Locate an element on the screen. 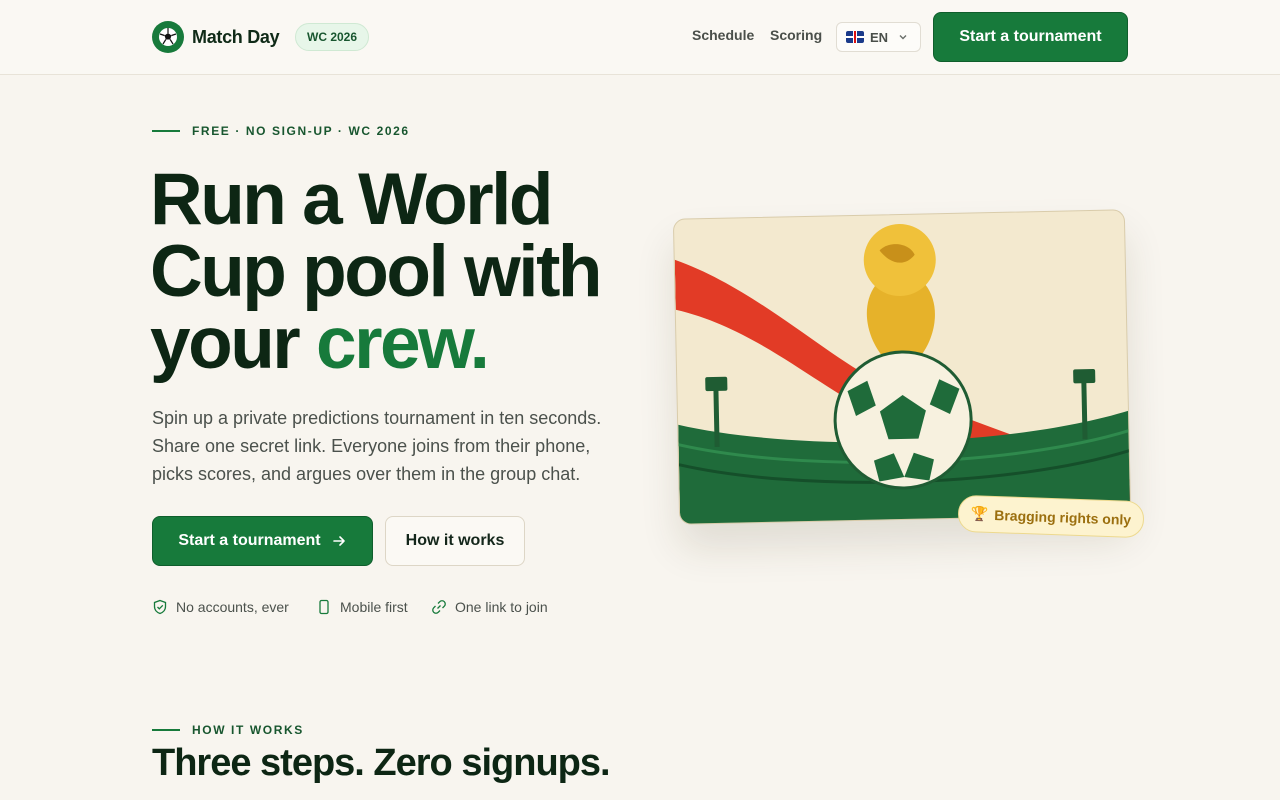  brand-name: Match Day is located at coordinates (236, 36).